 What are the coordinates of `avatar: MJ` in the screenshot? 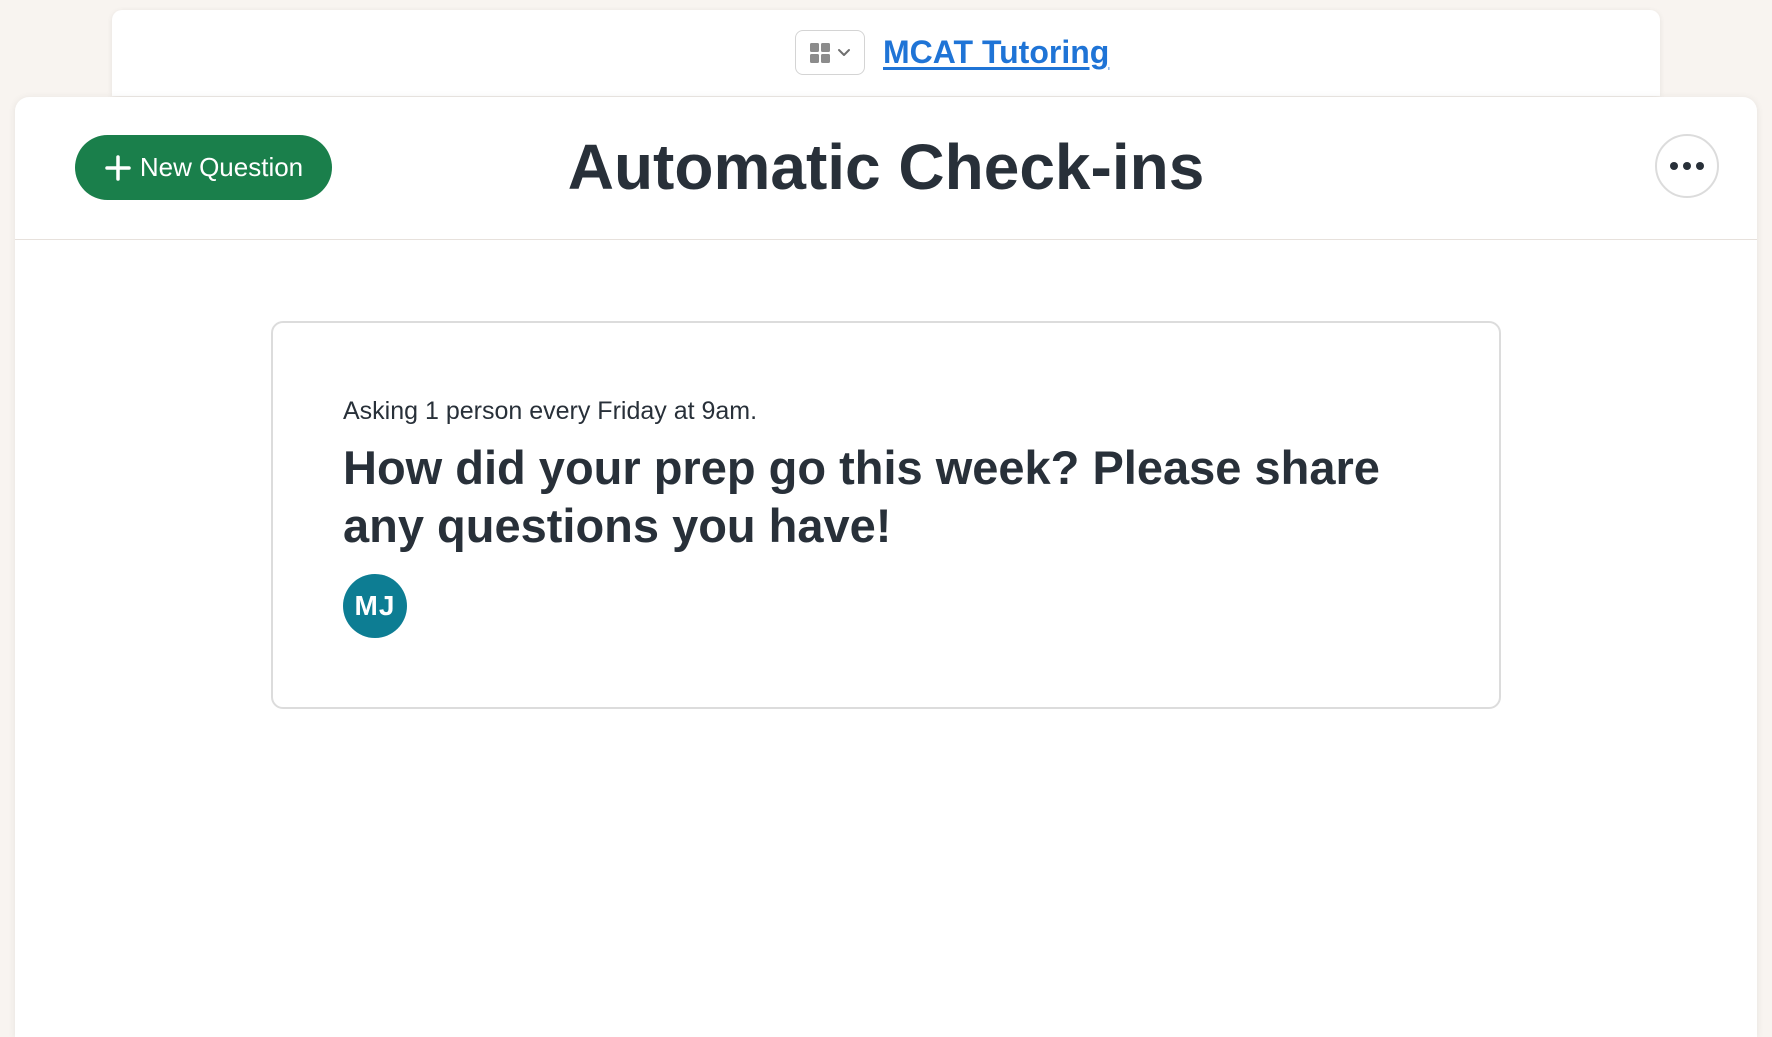 It's located at (375, 606).